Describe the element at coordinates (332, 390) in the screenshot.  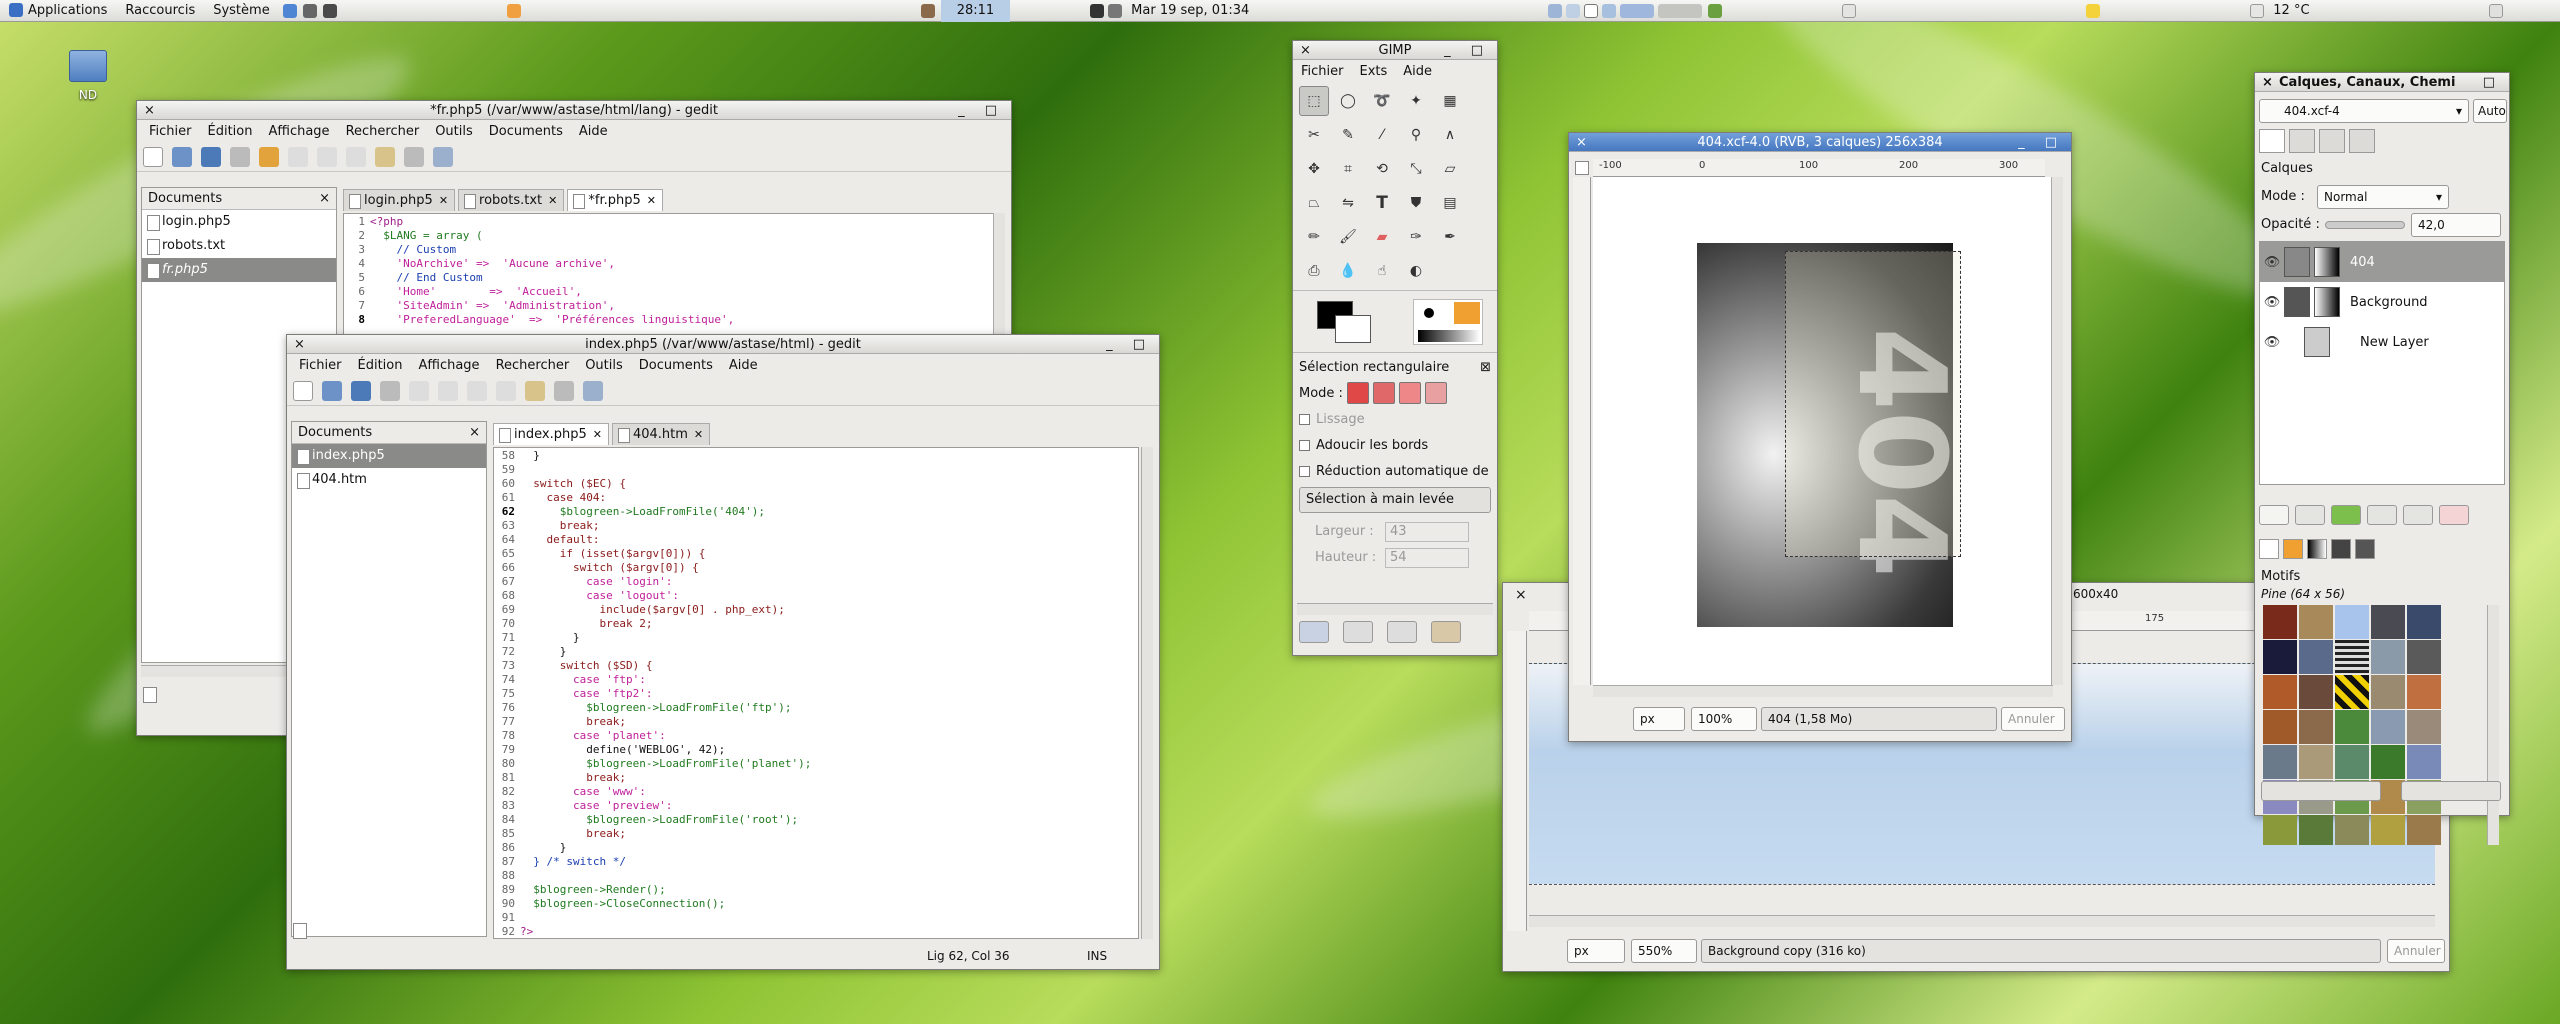
I see `open-icon` at that location.